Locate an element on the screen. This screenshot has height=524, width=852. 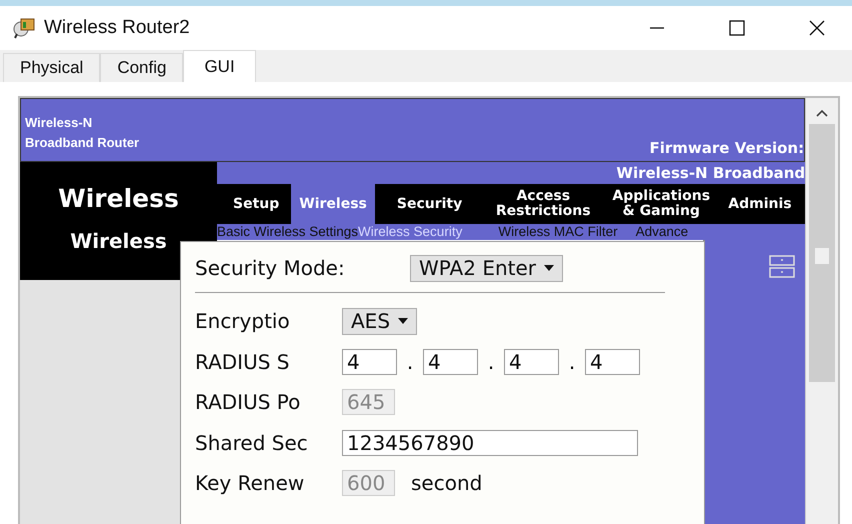
subsection-title: Wireless is located at coordinates (118, 241).